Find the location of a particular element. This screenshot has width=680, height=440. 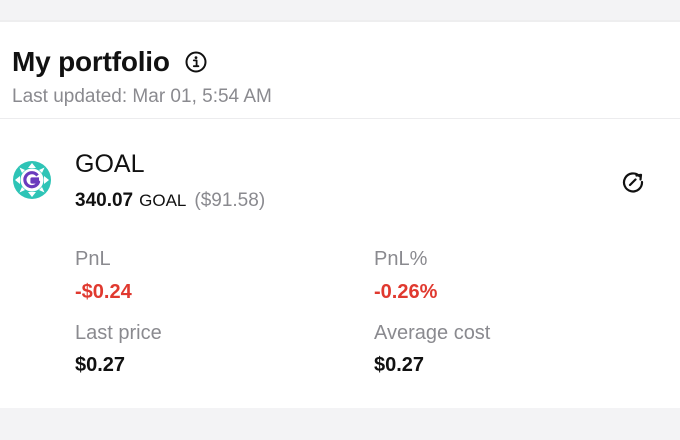

last-price-label: Last price is located at coordinates (118, 333).